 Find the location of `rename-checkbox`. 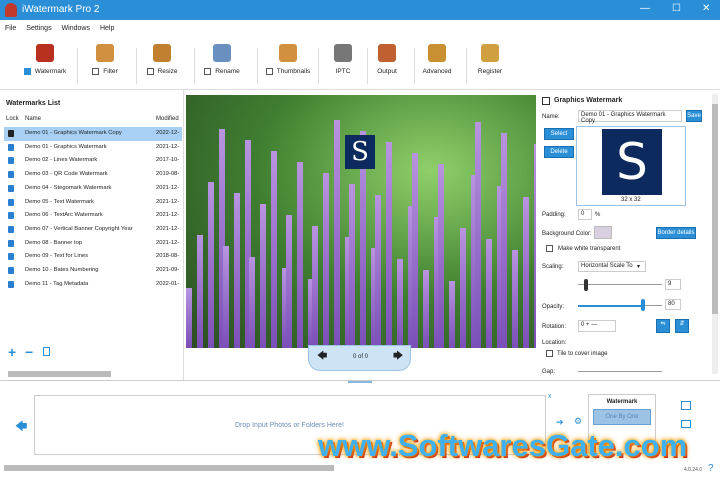

rename-checkbox is located at coordinates (208, 71).